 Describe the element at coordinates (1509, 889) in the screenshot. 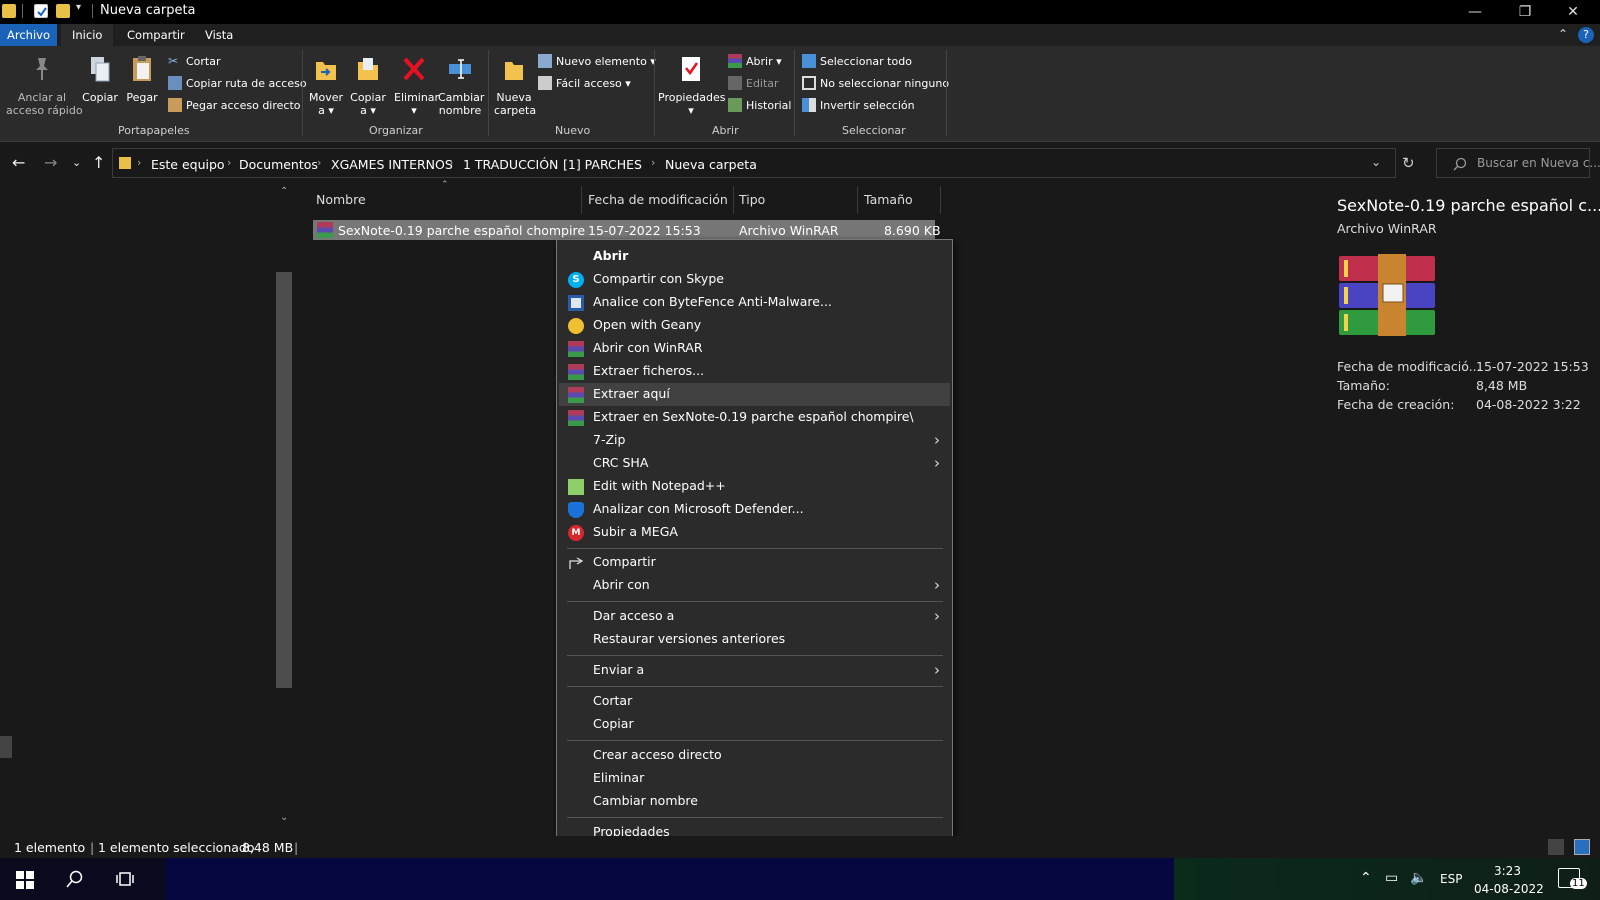

I see `clock-date: 04-08-2022` at that location.